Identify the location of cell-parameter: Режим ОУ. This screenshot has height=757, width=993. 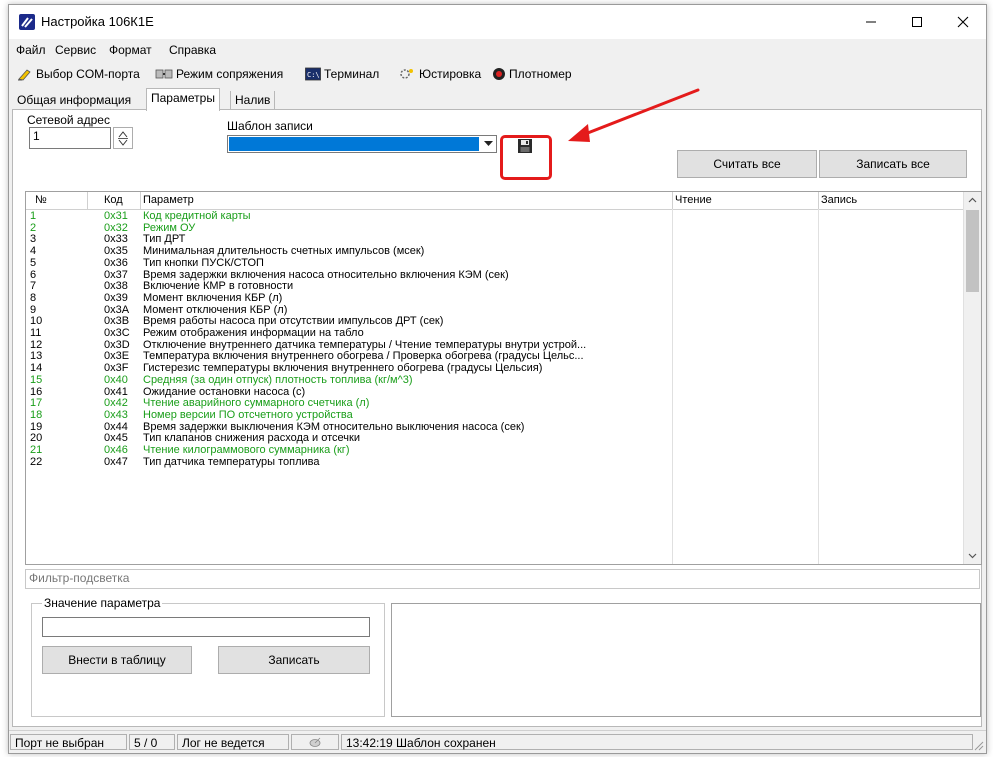
(169, 228).